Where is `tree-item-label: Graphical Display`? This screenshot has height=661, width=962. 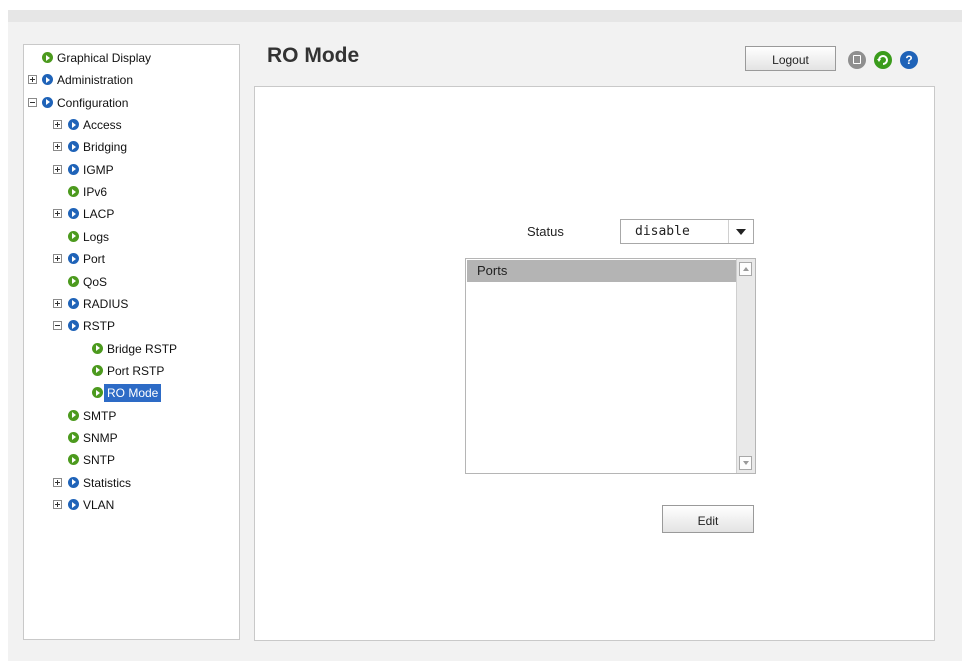 tree-item-label: Graphical Display is located at coordinates (104, 58).